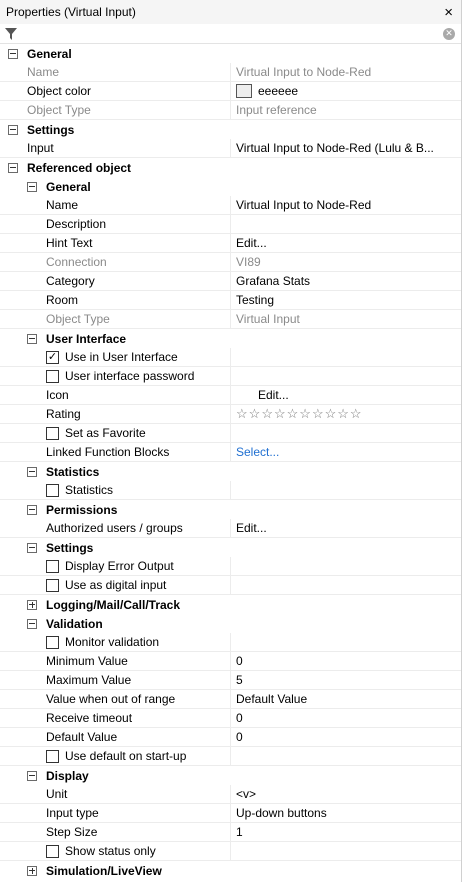 The height and width of the screenshot is (882, 462). What do you see at coordinates (230, 471) in the screenshot?
I see `subcategory-statistics: Statistics` at bounding box center [230, 471].